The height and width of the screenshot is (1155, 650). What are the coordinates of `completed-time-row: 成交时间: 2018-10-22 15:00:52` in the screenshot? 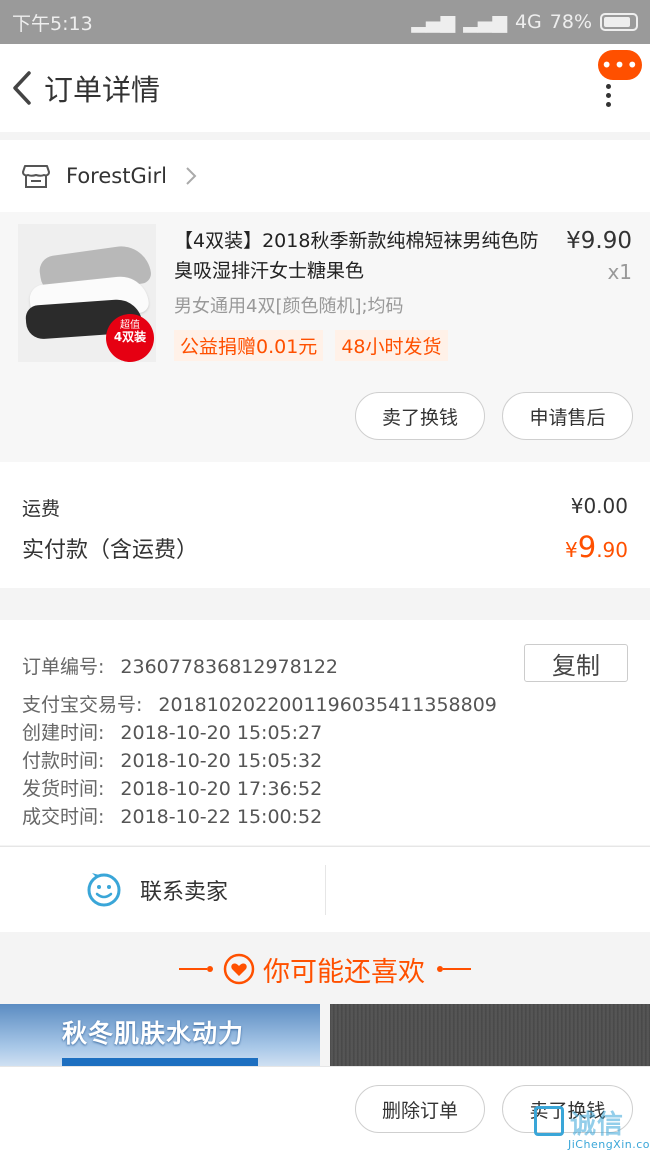 It's located at (172, 817).